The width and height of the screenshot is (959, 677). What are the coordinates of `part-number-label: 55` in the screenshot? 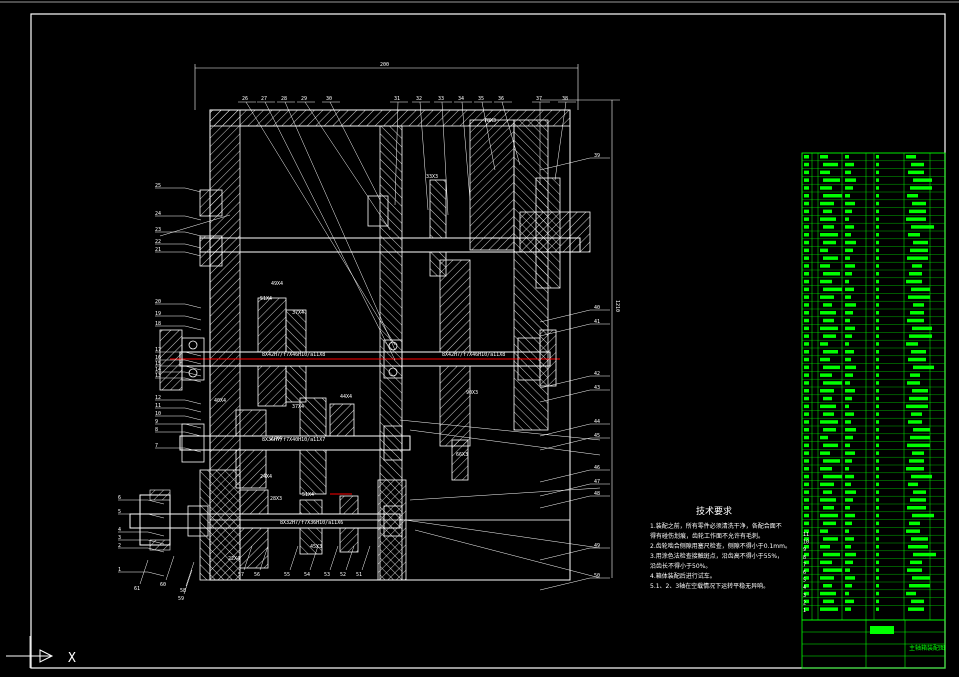 It's located at (287, 575).